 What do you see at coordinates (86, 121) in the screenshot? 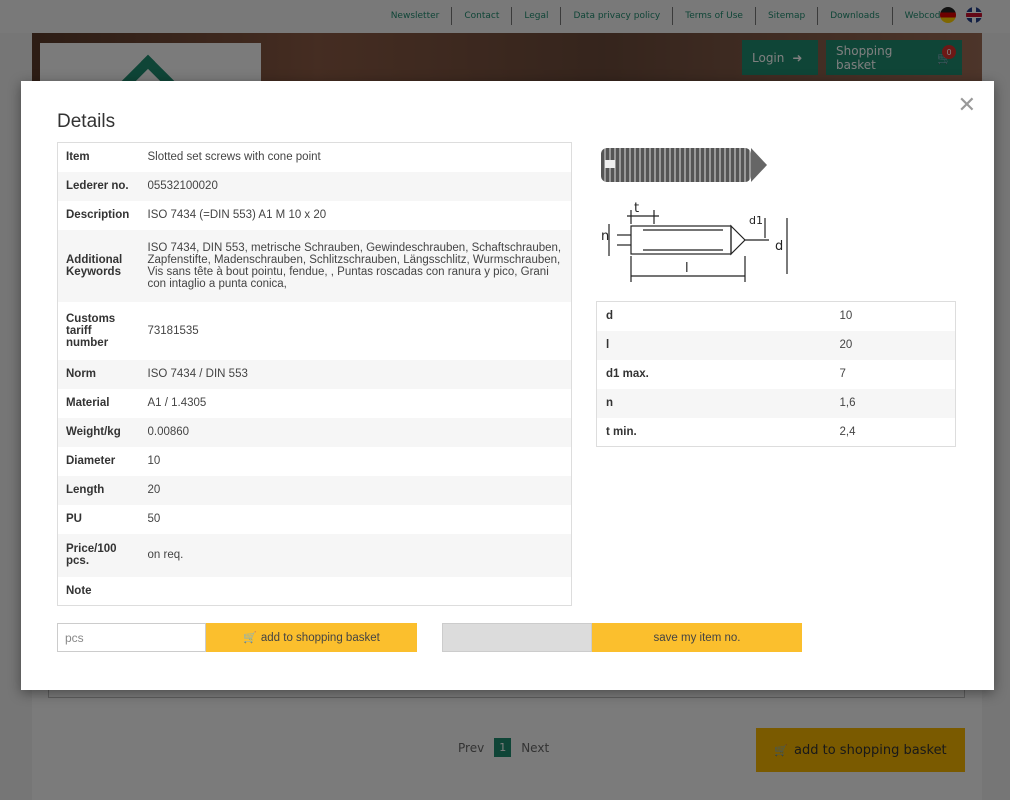
I see `modal-title: Details` at bounding box center [86, 121].